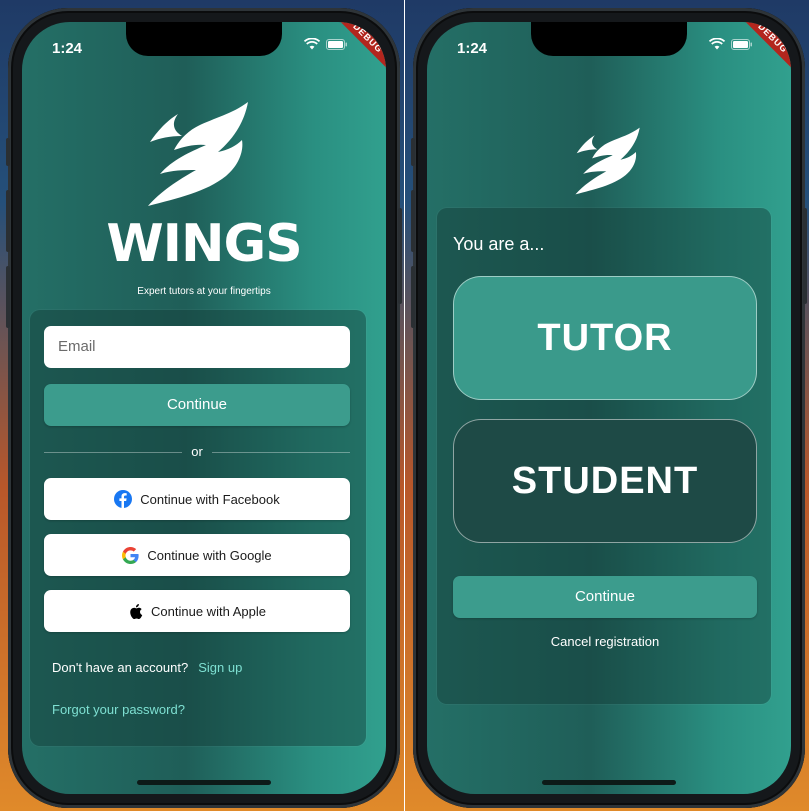 The height and width of the screenshot is (811, 809). I want to click on facebook-login-button: Continue with Facebook, so click(197, 499).